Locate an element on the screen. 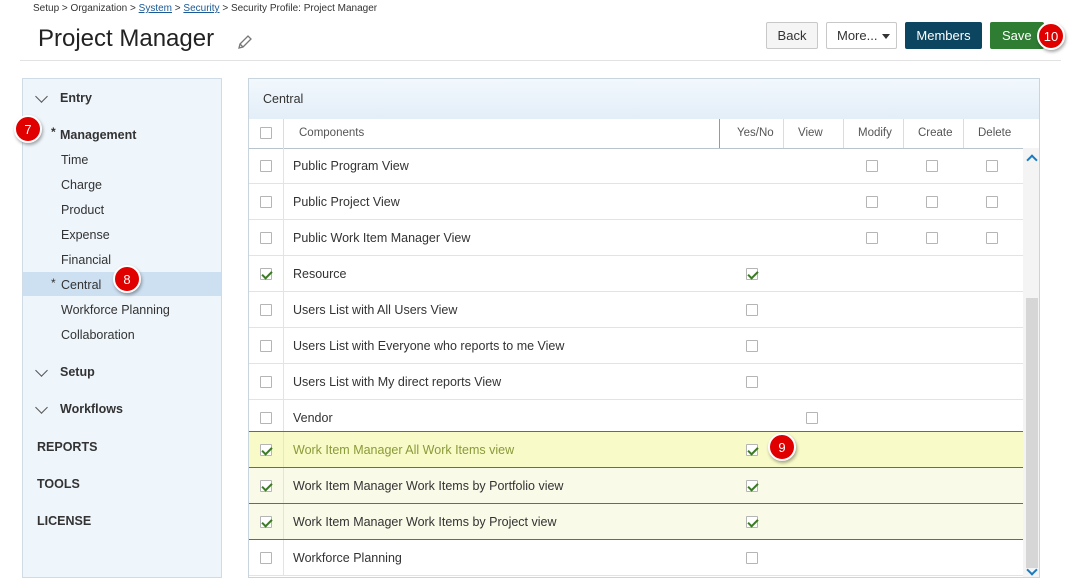 Image resolution: width=1081 pixels, height=578 pixels. column-modify: Modify is located at coordinates (875, 133).